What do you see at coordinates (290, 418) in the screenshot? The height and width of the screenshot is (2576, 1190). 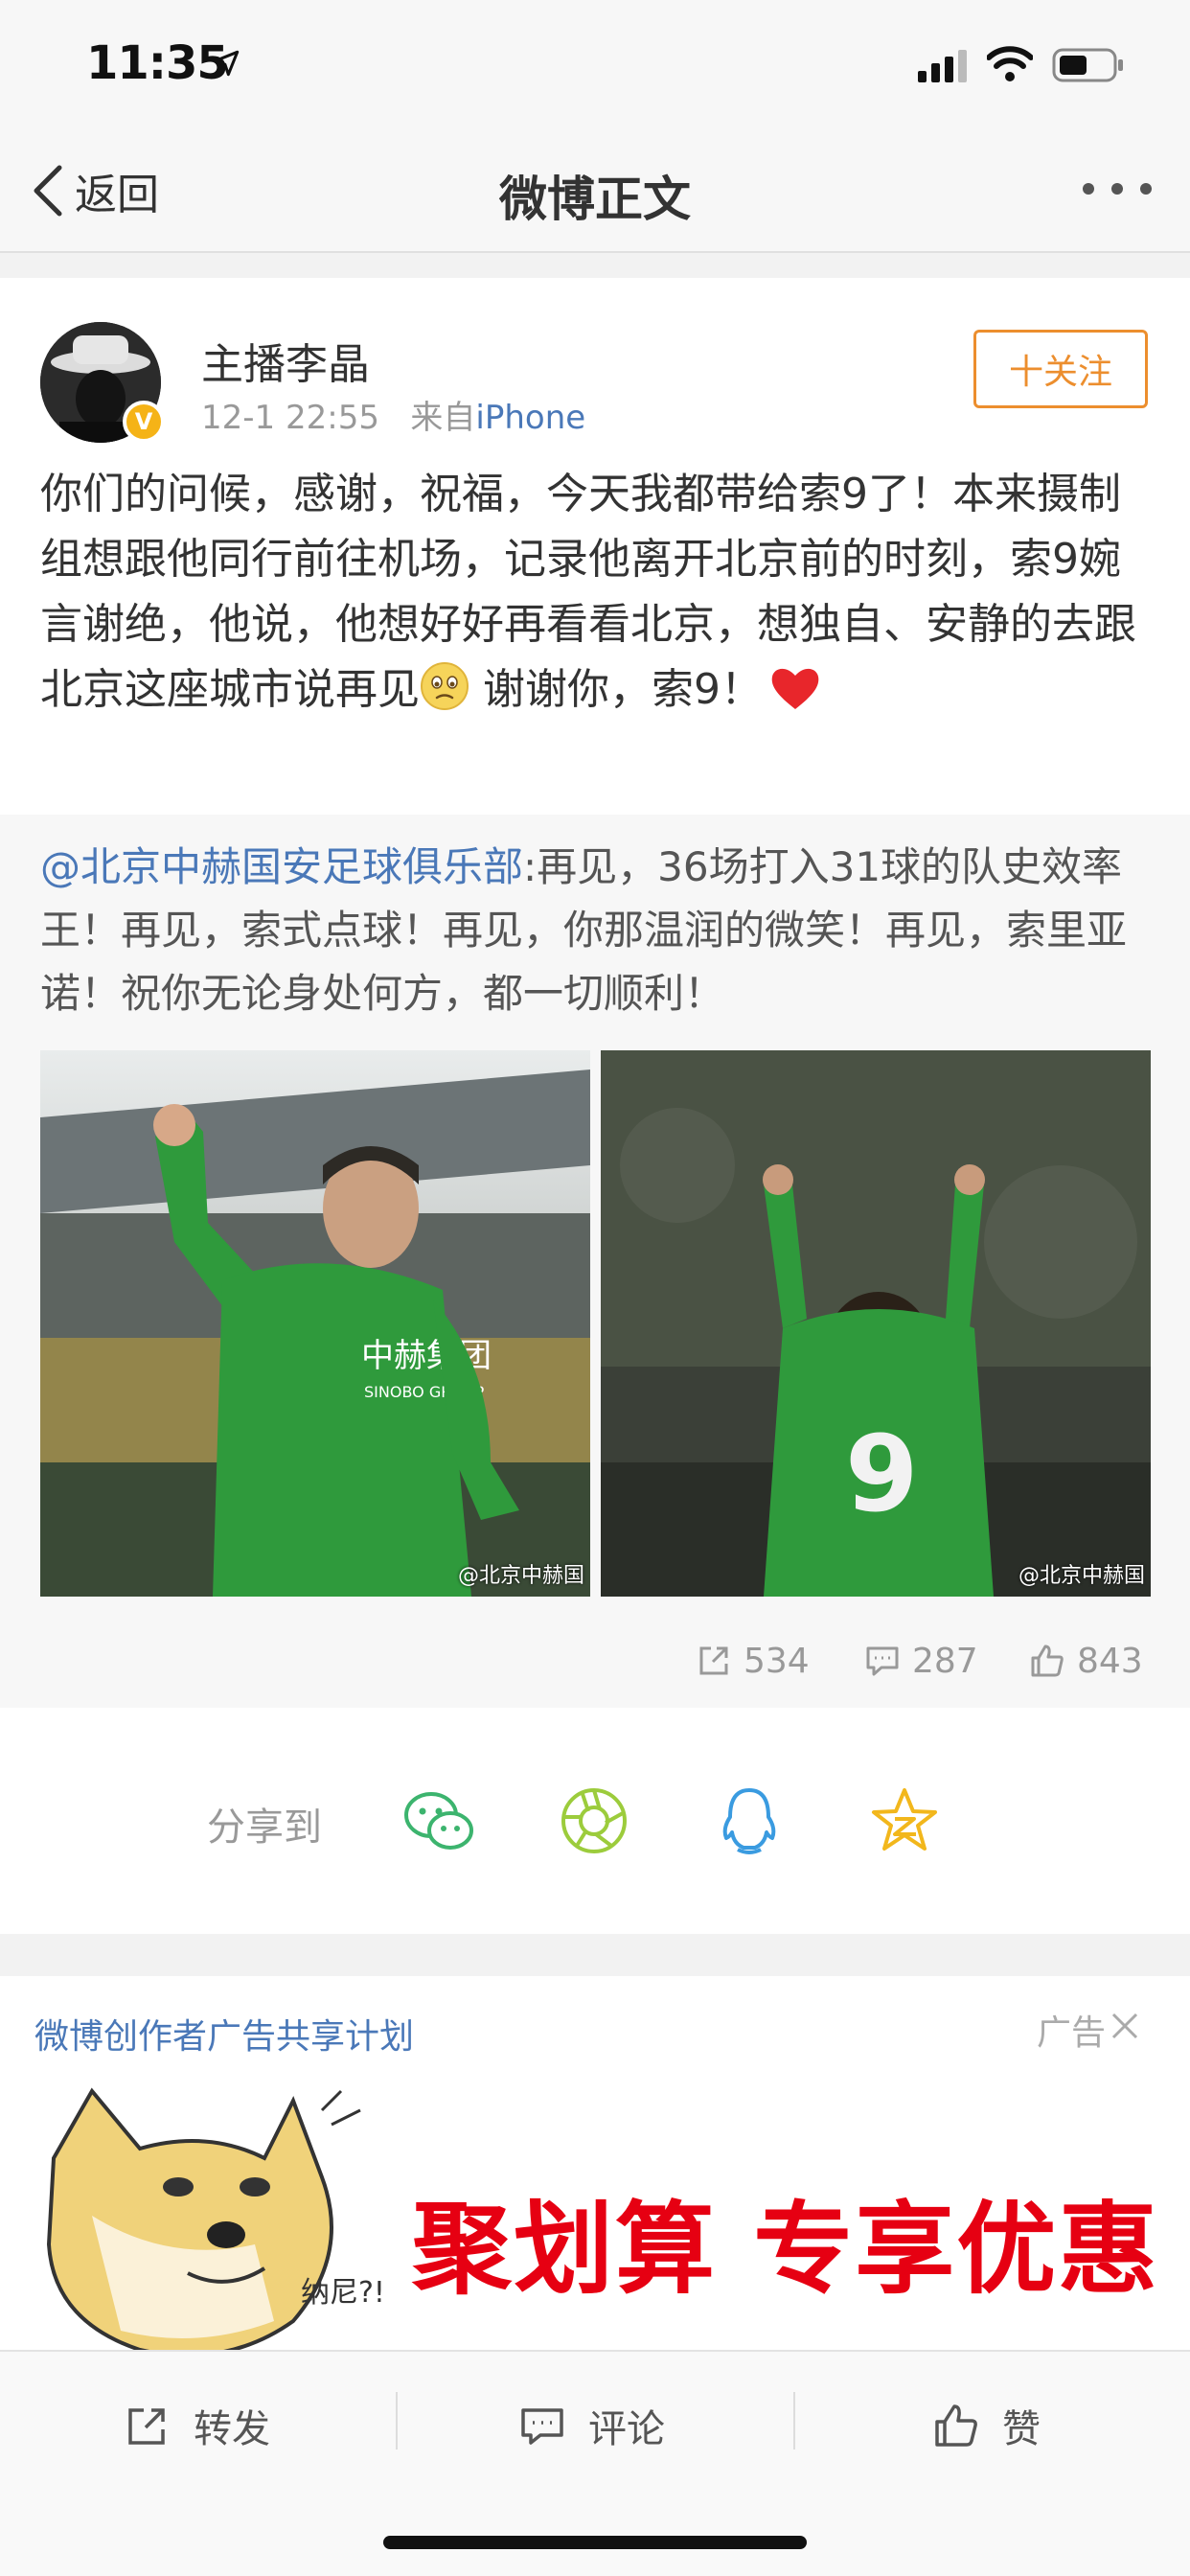 I see `post-date: 12-1 22:55` at bounding box center [290, 418].